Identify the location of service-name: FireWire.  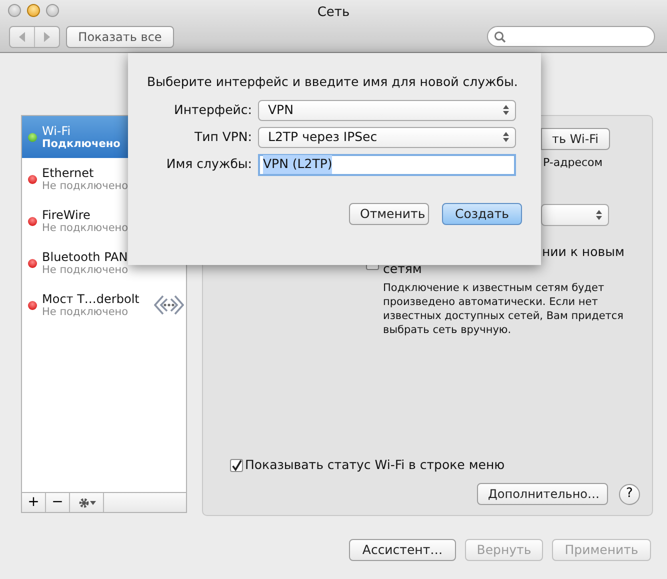
(67, 215).